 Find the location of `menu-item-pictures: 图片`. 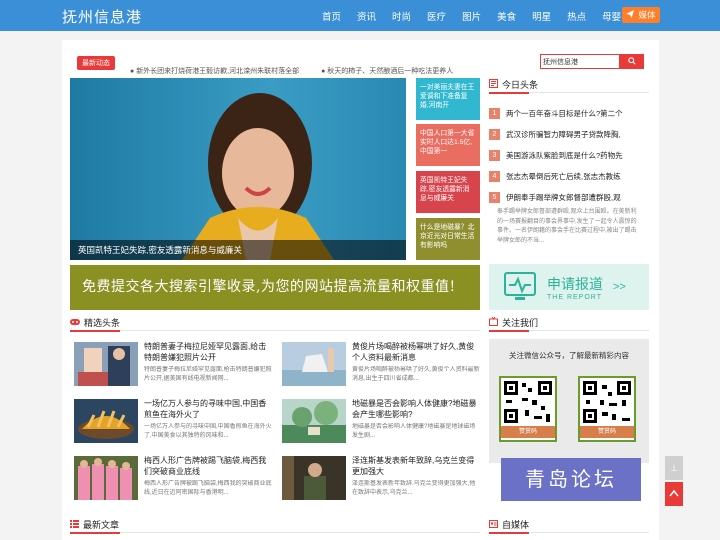

menu-item-pictures: 图片 is located at coordinates (471, 16).